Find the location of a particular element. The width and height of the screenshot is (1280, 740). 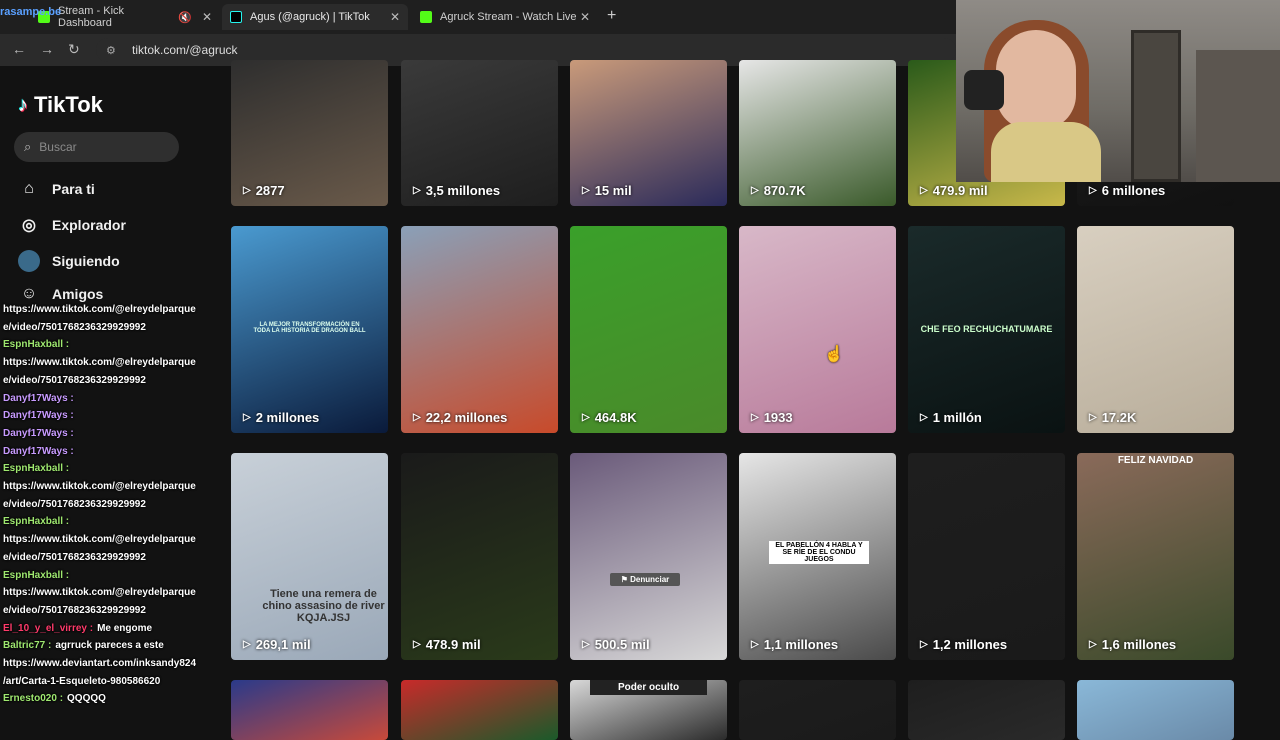

sidebar-item-amigos: ☺ Amigos is located at coordinates (61, 294).